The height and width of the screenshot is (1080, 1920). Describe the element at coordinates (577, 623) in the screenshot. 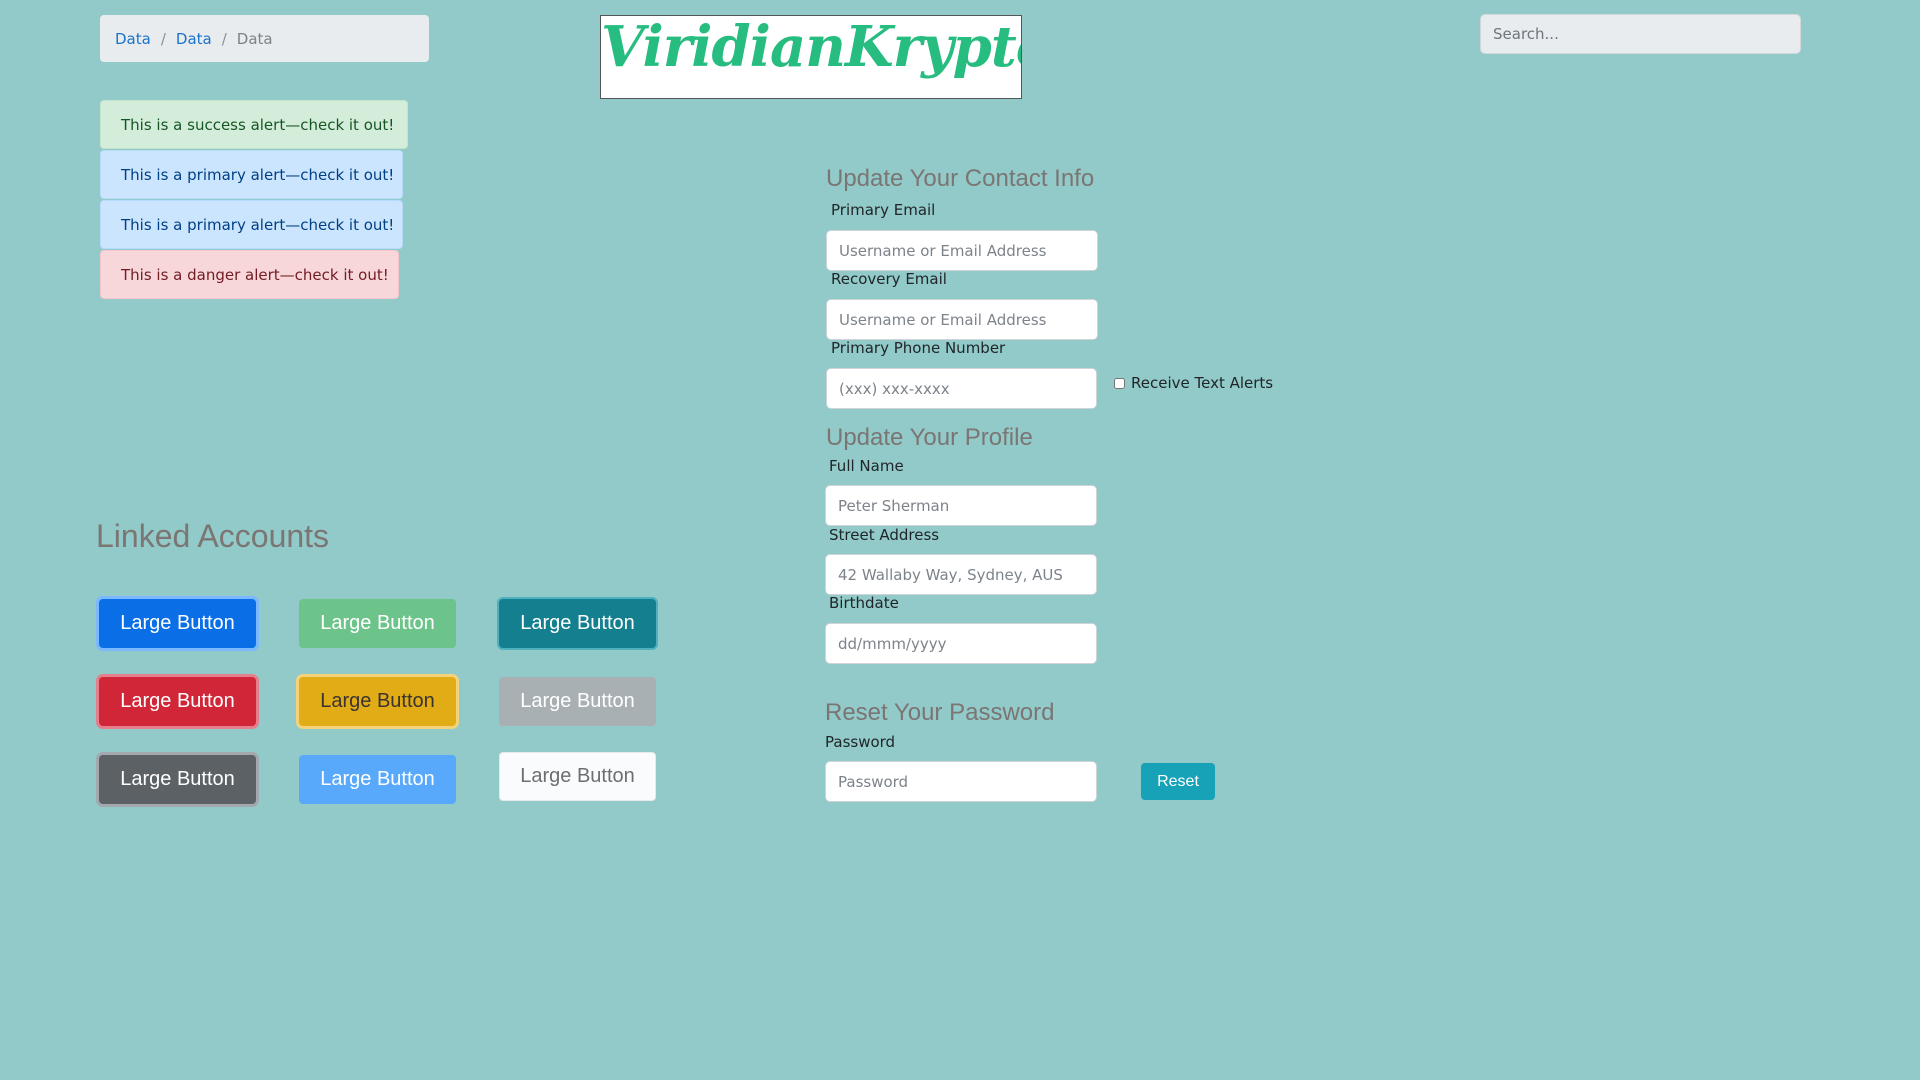

I see `large-button-info: Large Button` at that location.